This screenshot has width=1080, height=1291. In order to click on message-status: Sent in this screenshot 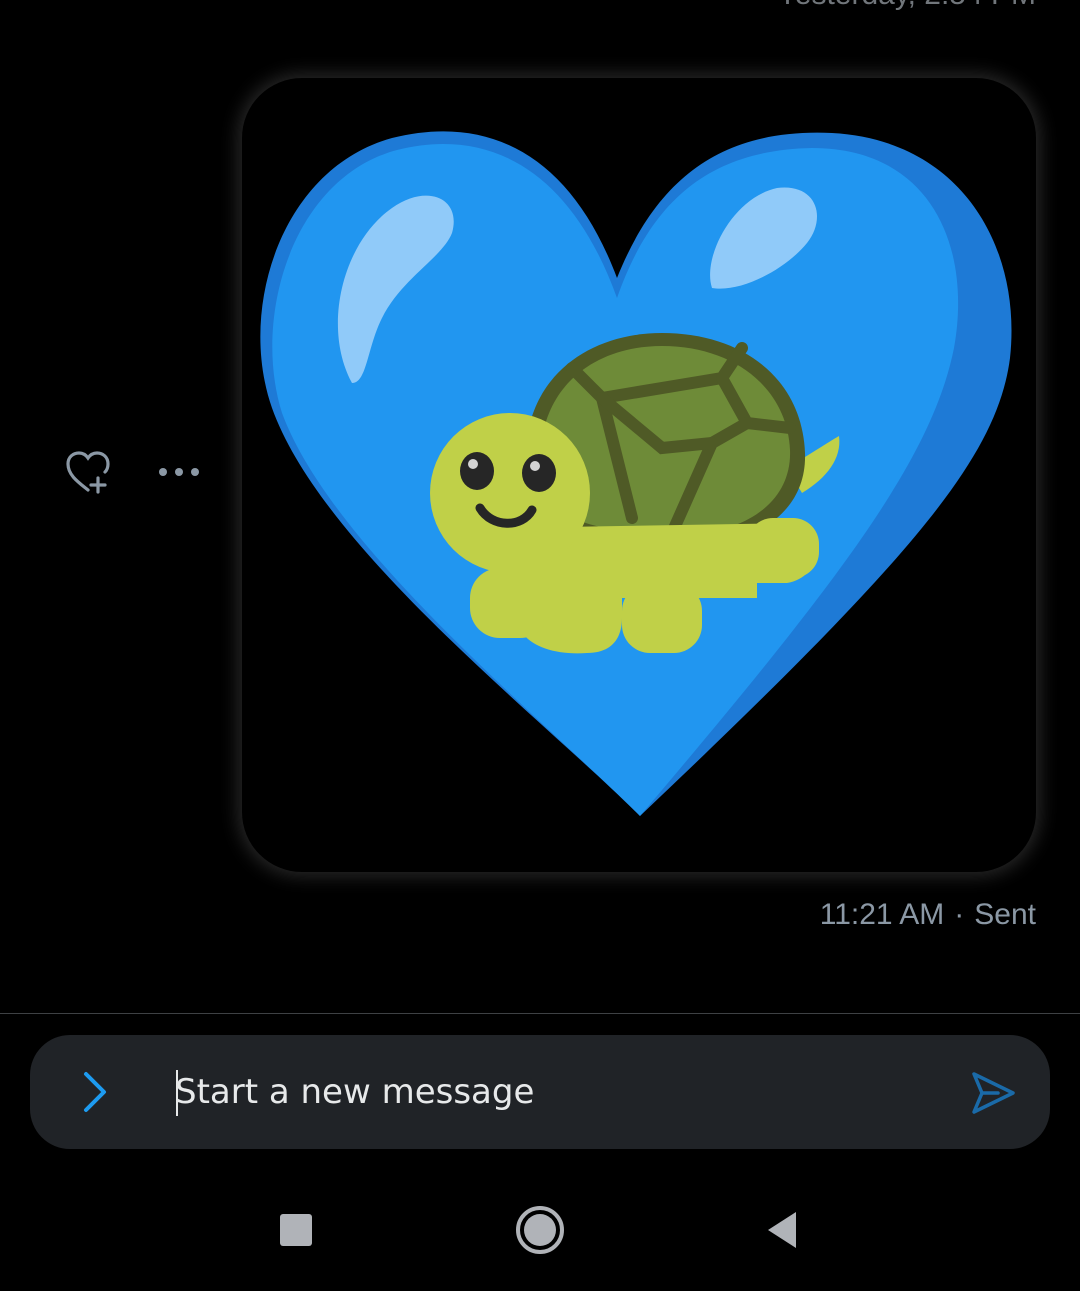, I will do `click(1005, 914)`.